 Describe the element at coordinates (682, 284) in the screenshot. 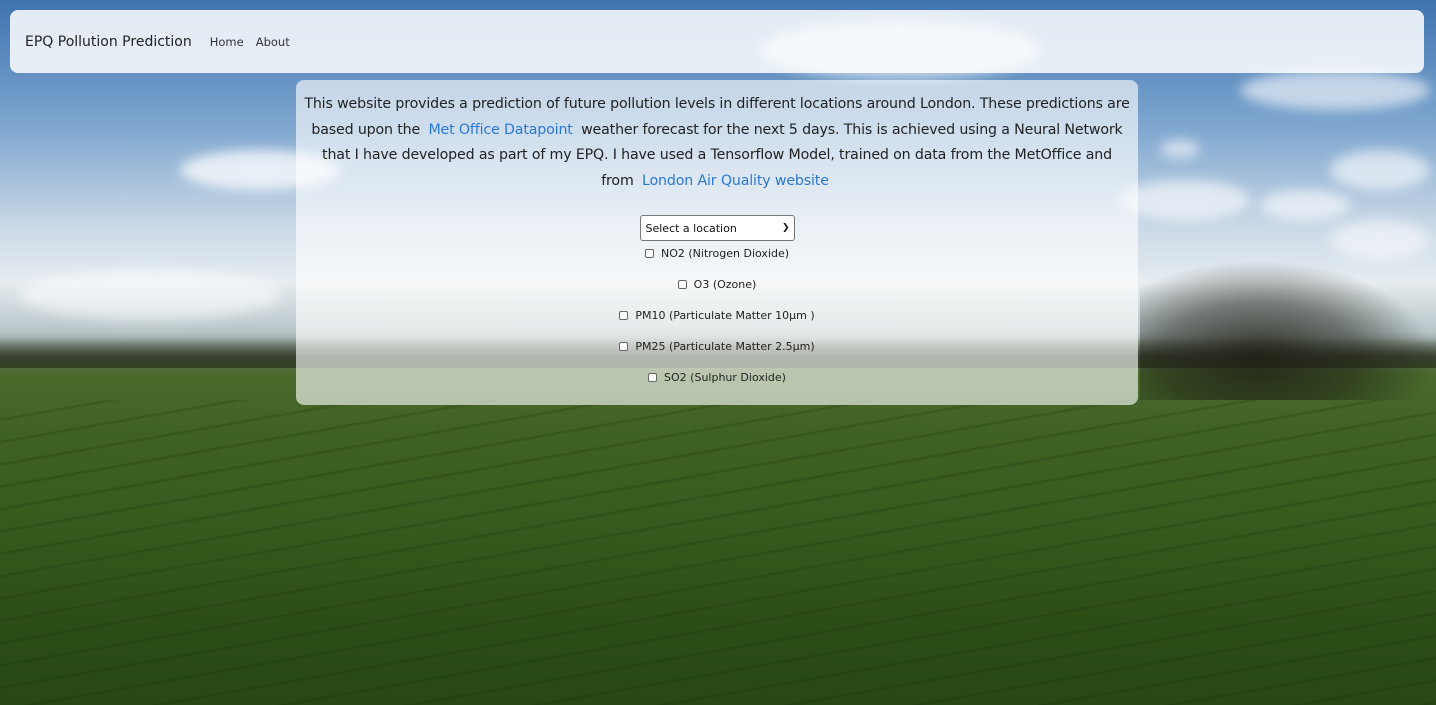

I see `o3-checkbox` at that location.